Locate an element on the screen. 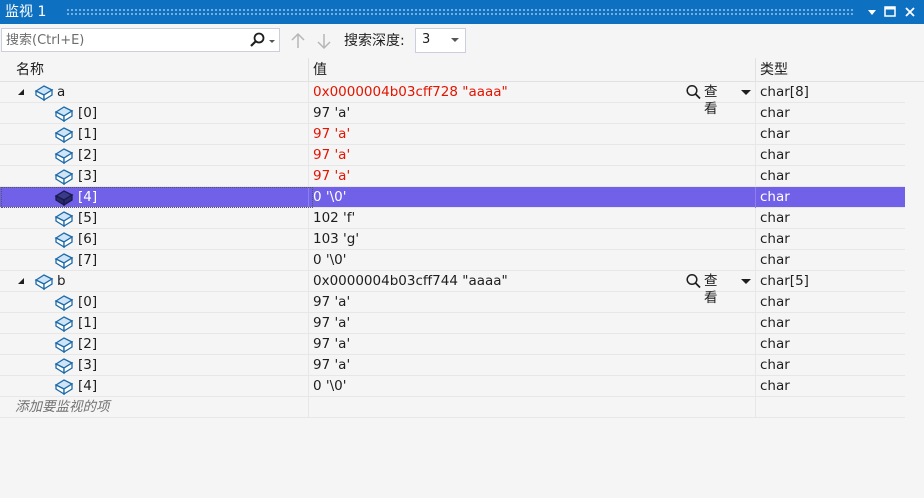 The height and width of the screenshot is (498, 924). watch-row: b 0x0000004b03cff744 "aaaa" 查看 char[5] is located at coordinates (452, 288).